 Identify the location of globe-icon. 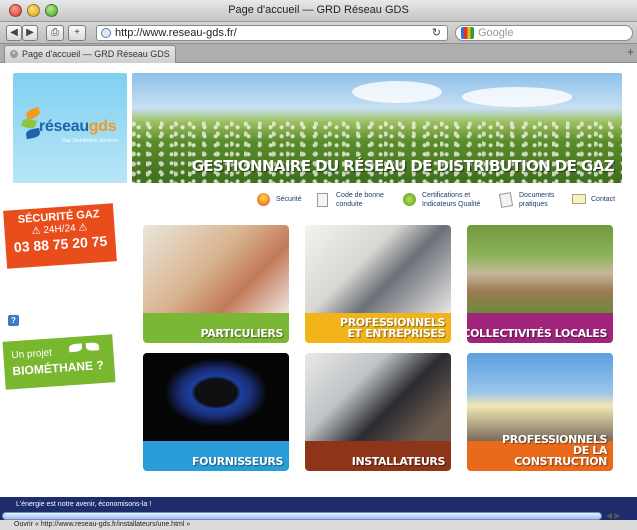
(106, 33).